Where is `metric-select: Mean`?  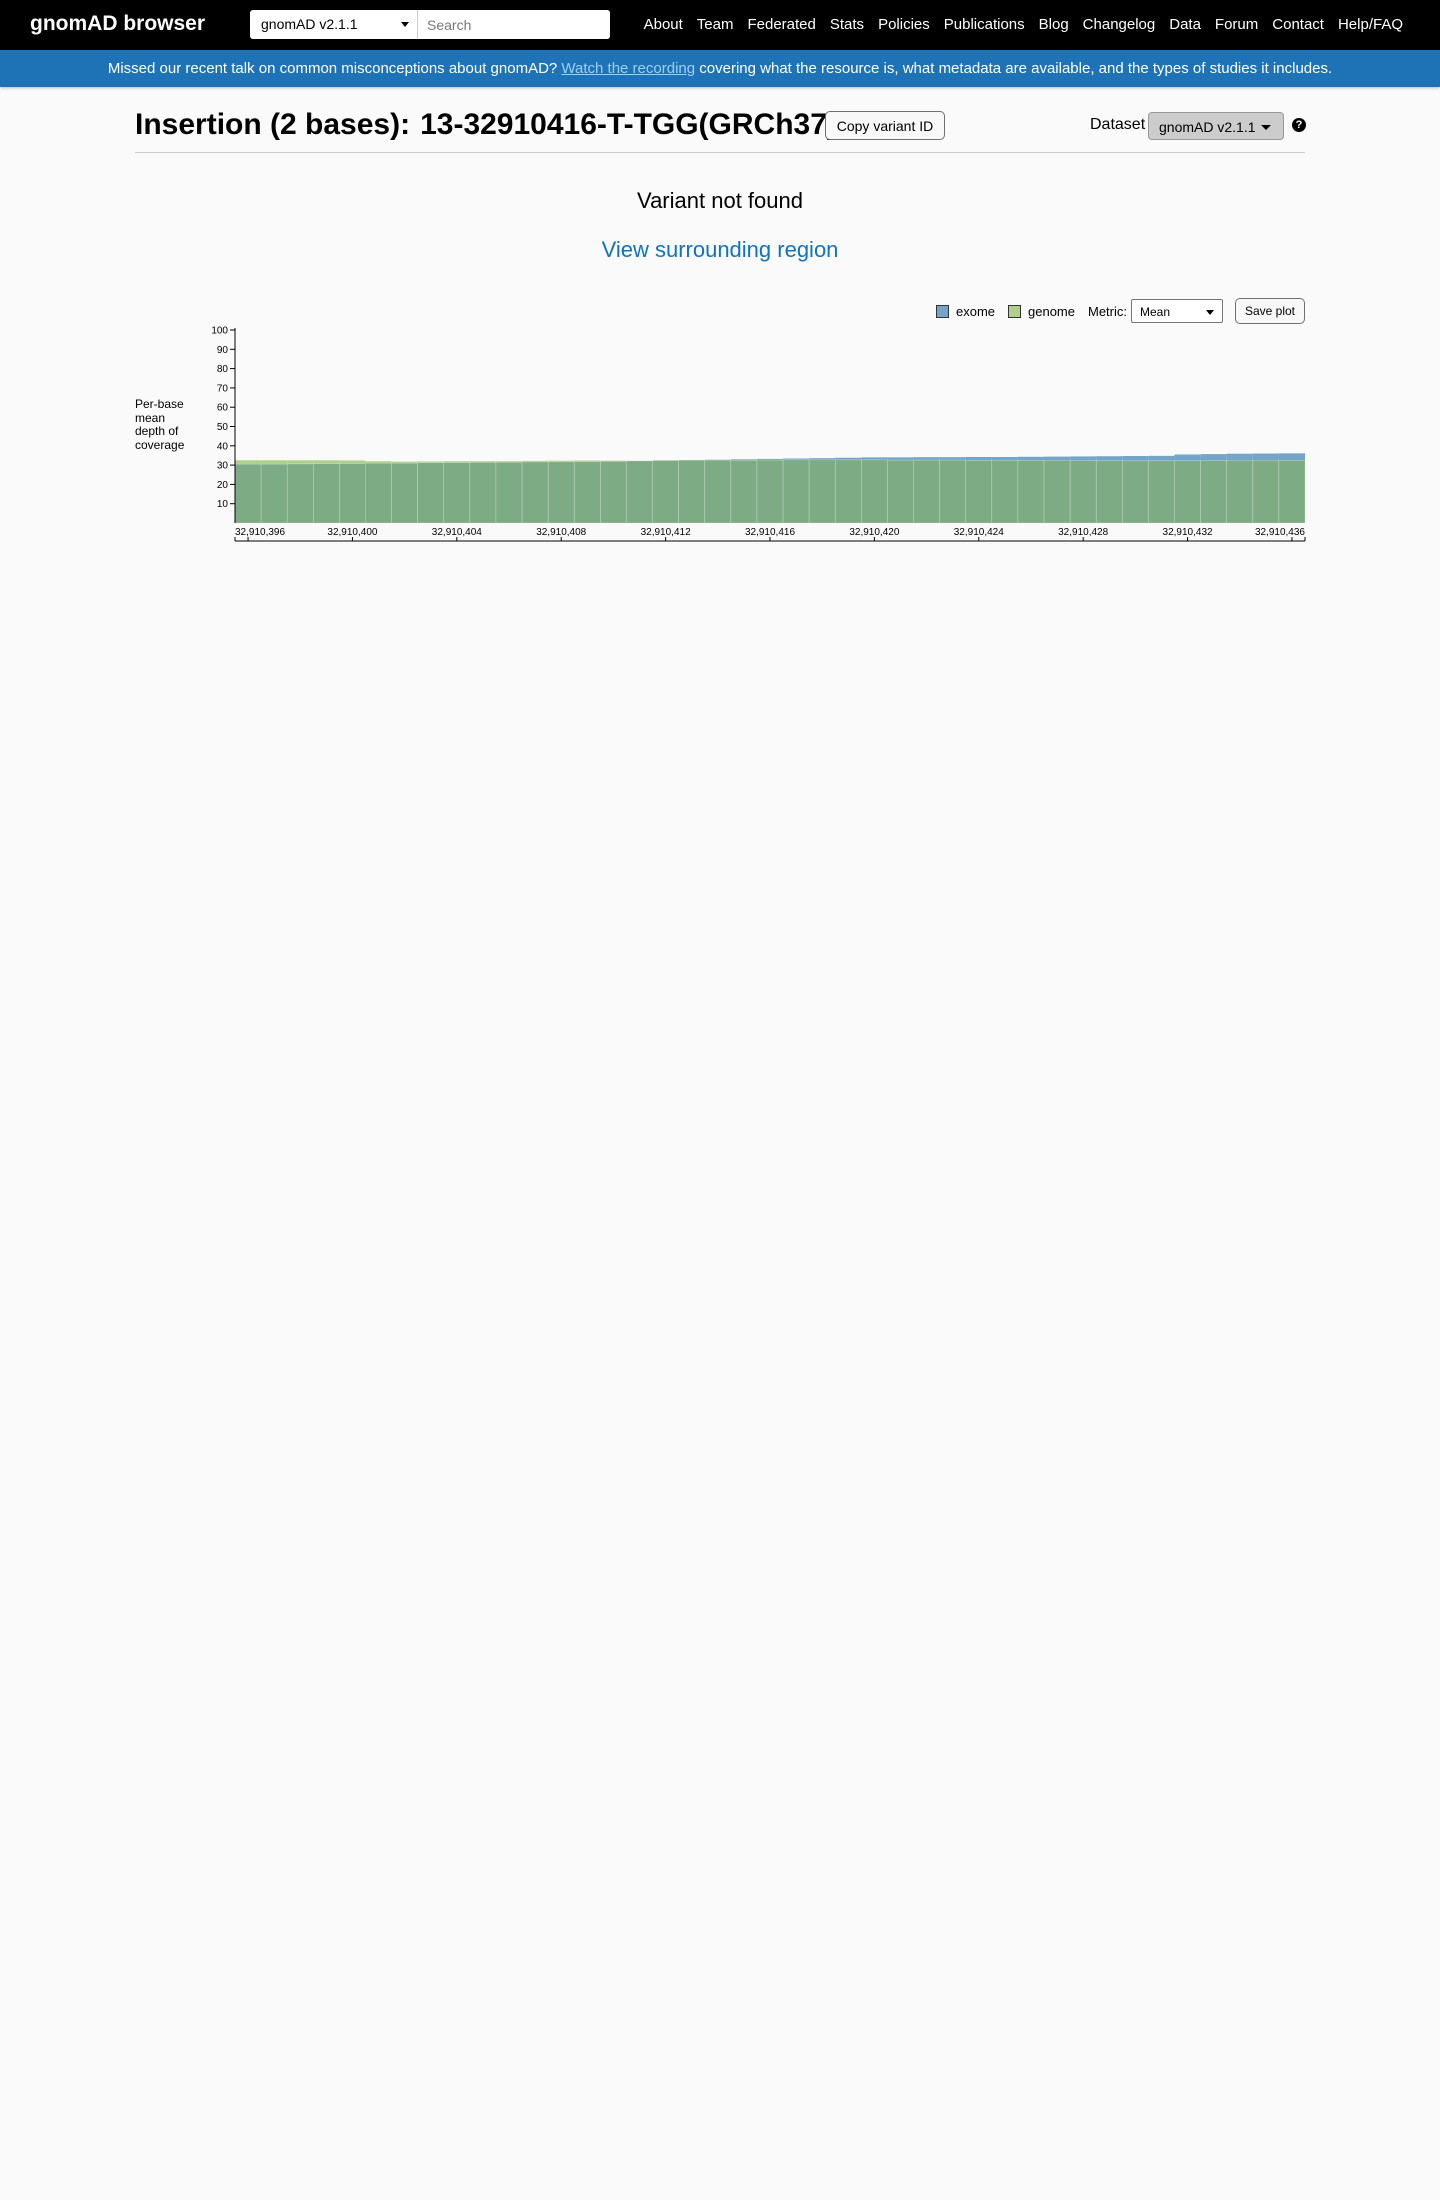
metric-select: Mean is located at coordinates (1177, 311).